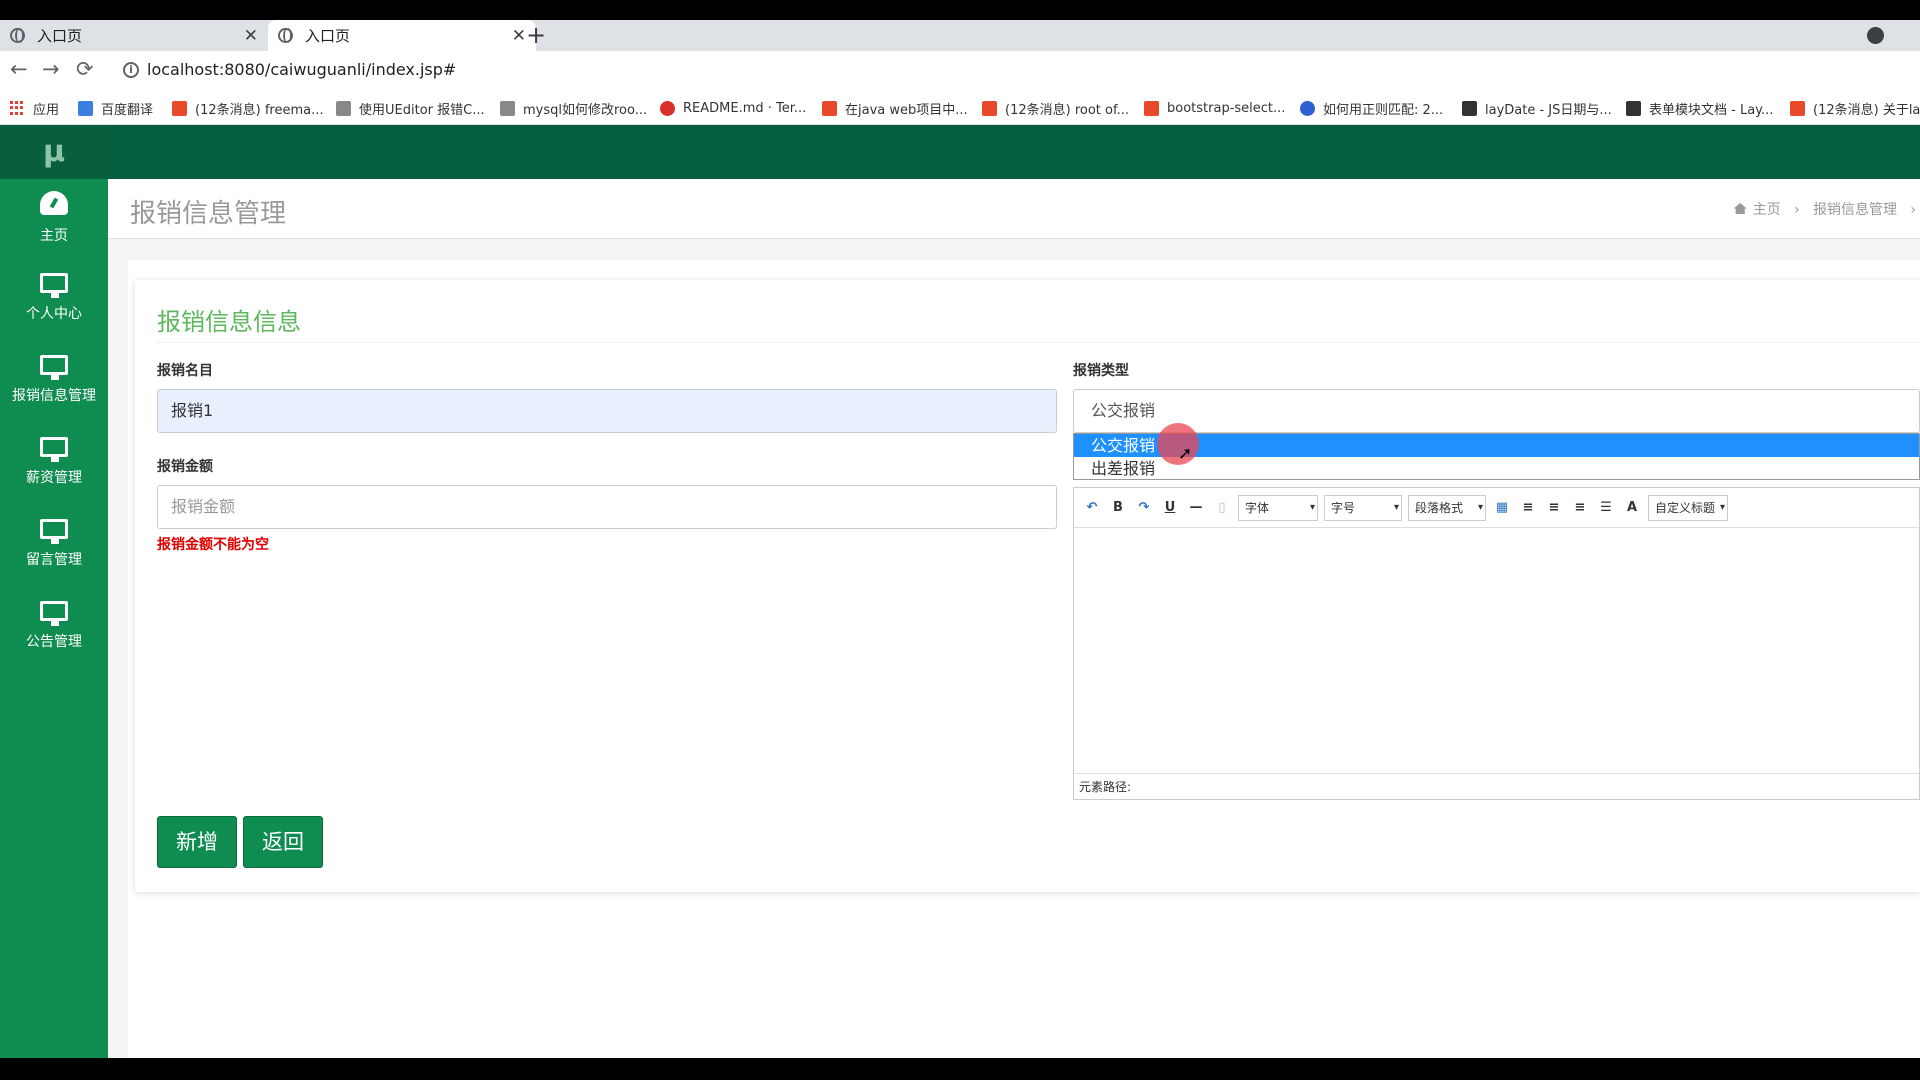 The width and height of the screenshot is (1920, 1080). What do you see at coordinates (536, 35) in the screenshot?
I see `new-tab-button: +` at bounding box center [536, 35].